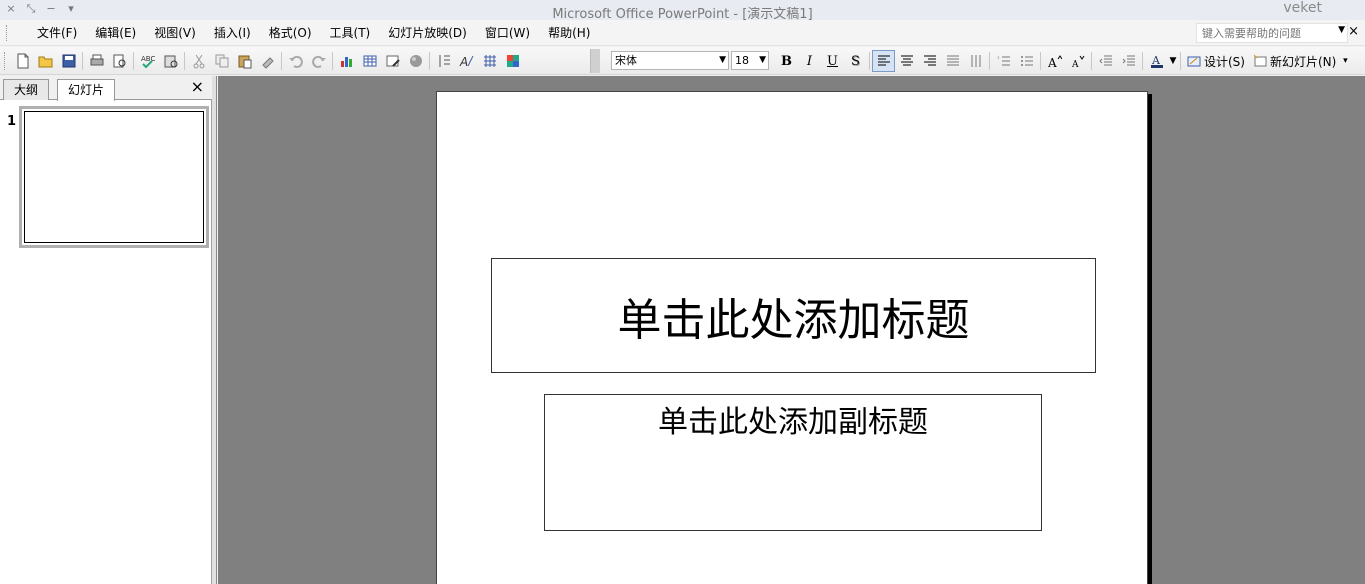  I want to click on font-name-value: 宋体, so click(626, 60).